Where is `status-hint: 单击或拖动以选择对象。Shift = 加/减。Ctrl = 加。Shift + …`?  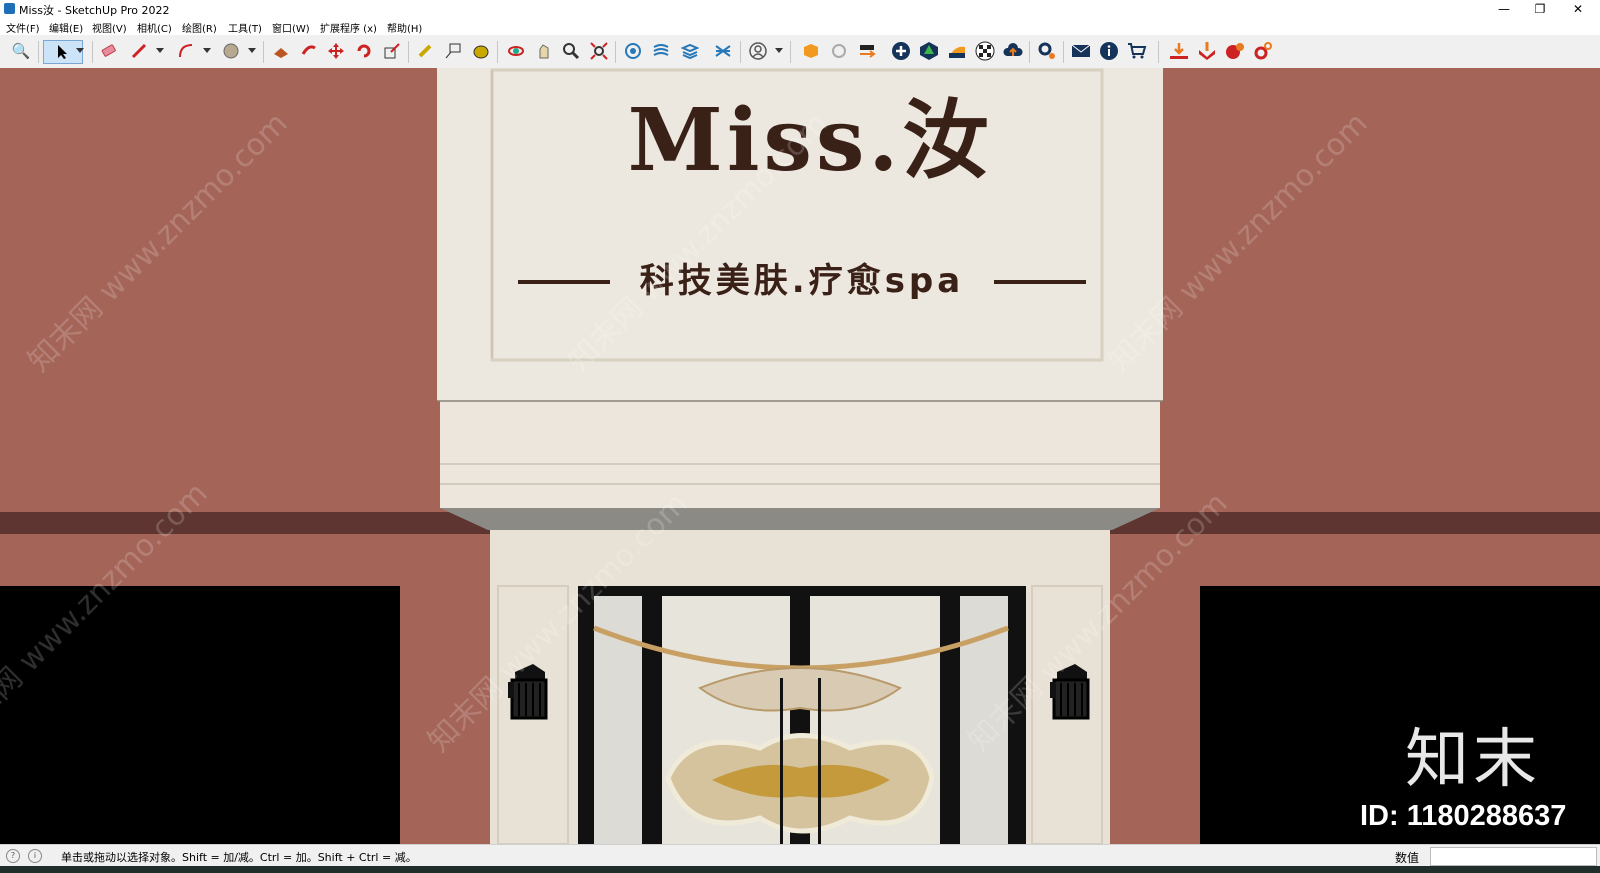
status-hint: 单击或拖动以选择对象。Shift = 加/减。Ctrl = 加。Shift + … is located at coordinates (239, 857).